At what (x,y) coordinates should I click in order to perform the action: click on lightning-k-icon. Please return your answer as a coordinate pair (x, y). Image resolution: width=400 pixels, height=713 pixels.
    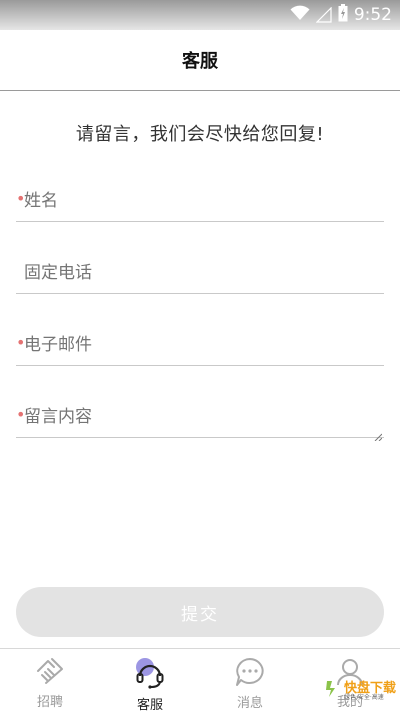
    Looking at the image, I should click on (333, 691).